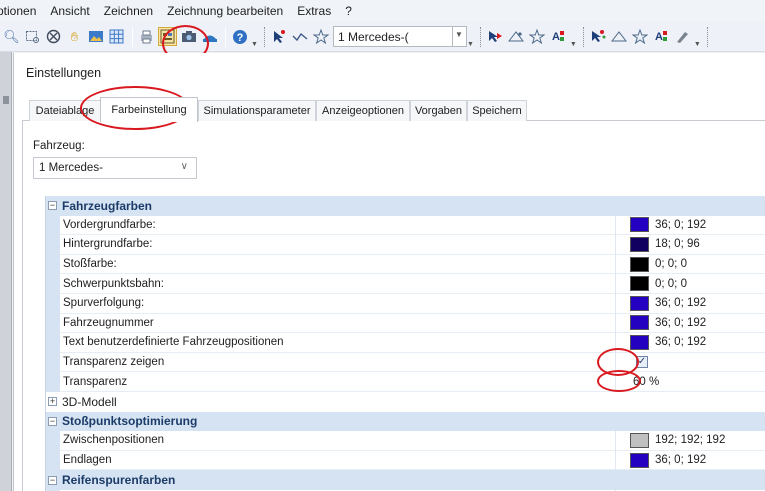  I want to click on menu-extras: Extras, so click(314, 11).